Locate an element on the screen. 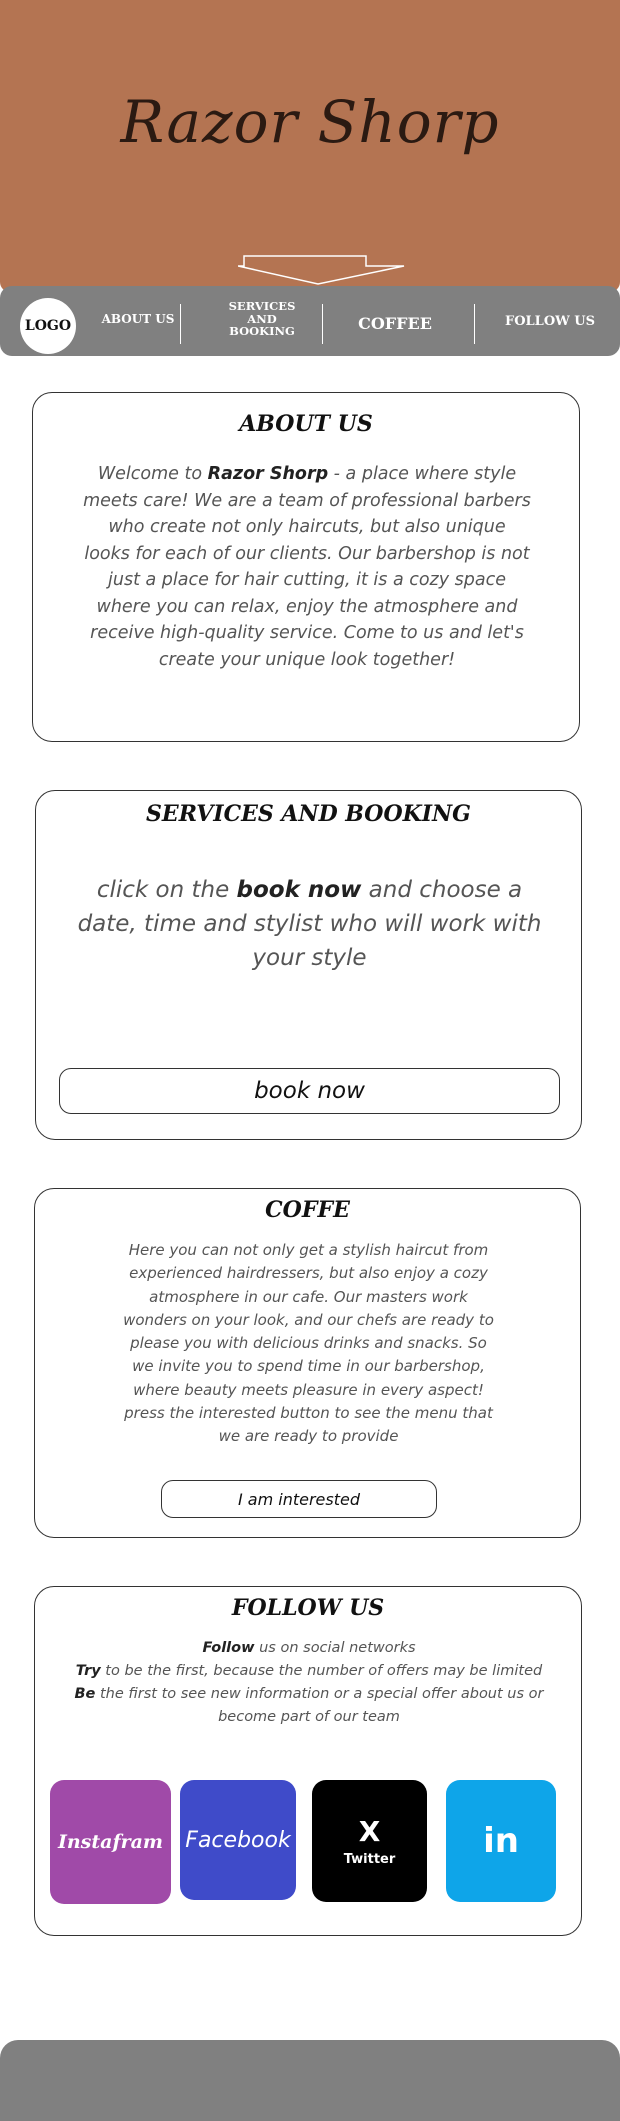  follow-line-1: Follow us on social networks is located at coordinates (309, 1648).